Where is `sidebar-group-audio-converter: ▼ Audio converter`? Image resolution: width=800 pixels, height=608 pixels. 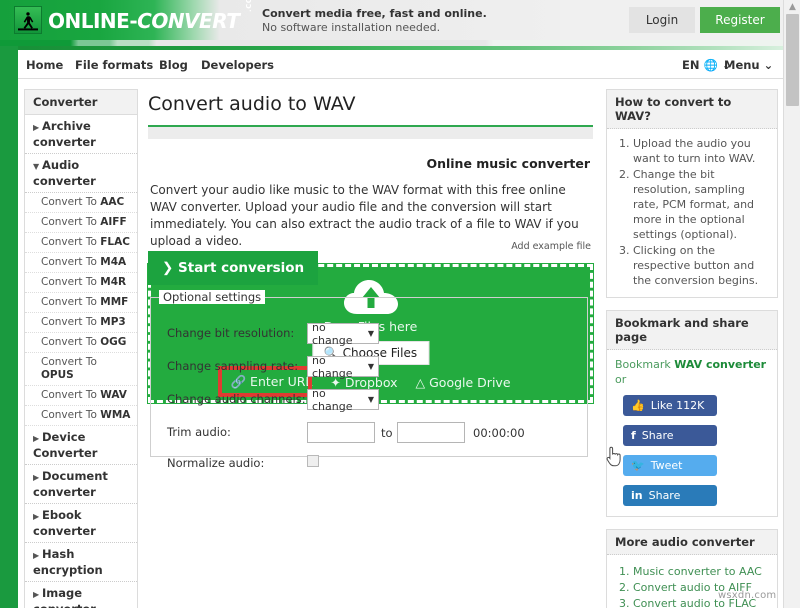 sidebar-group-audio-converter: ▼ Audio converter is located at coordinates (81, 173).